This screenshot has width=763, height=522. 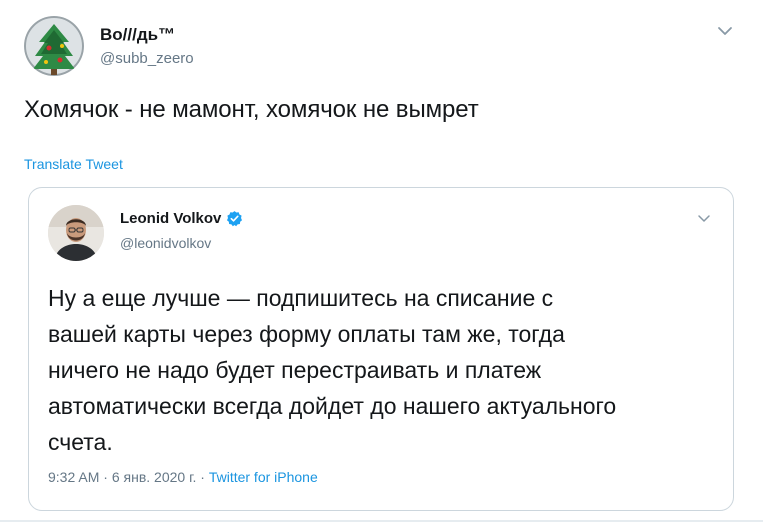 I want to click on translate-tweet-link: Translate Tweet, so click(x=73, y=164).